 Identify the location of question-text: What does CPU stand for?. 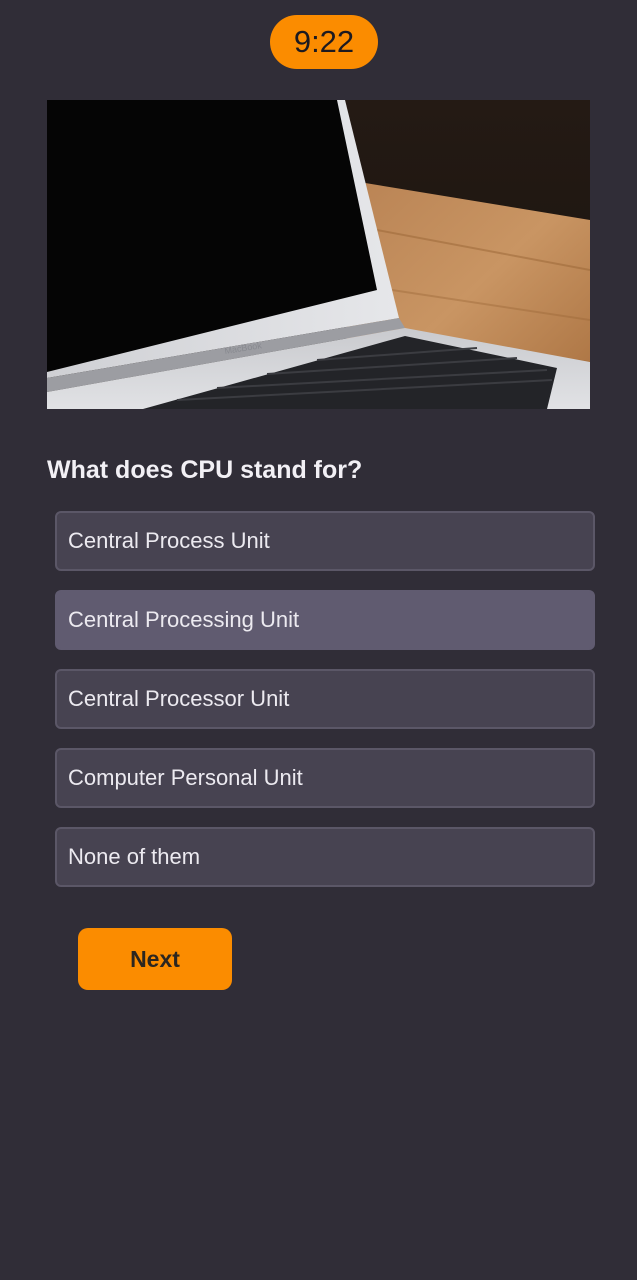
(205, 470).